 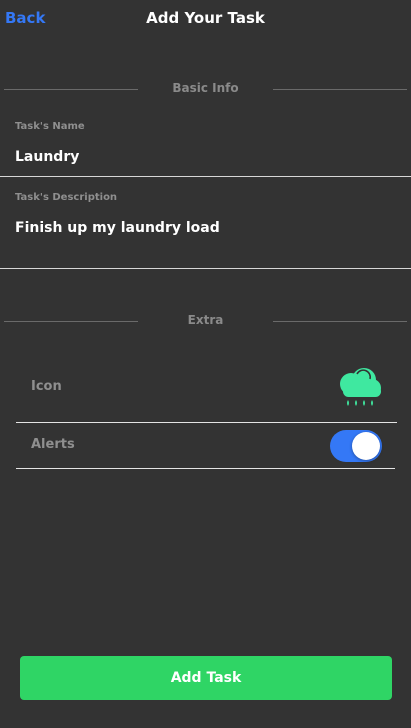 What do you see at coordinates (53, 444) in the screenshot?
I see `alerts-row-label: Alerts` at bounding box center [53, 444].